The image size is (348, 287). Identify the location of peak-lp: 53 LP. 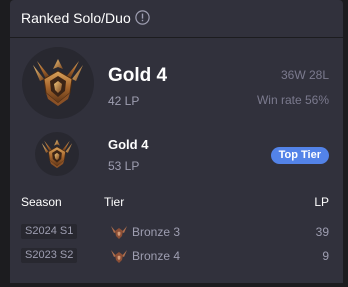
(124, 166).